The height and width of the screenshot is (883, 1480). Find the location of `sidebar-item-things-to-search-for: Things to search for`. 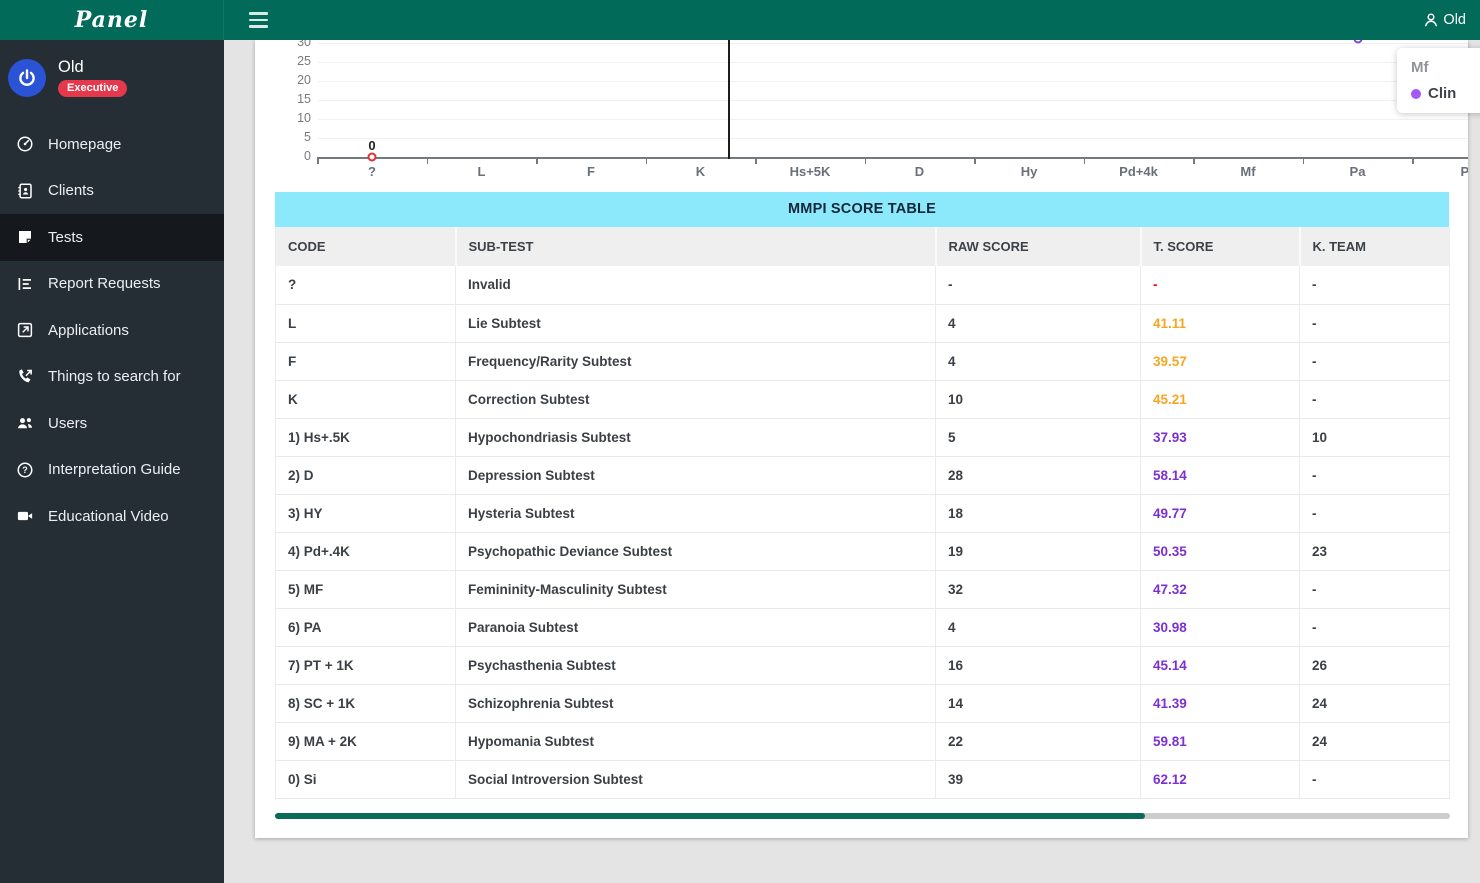

sidebar-item-things-to-search-for: Things to search for is located at coordinates (112, 377).